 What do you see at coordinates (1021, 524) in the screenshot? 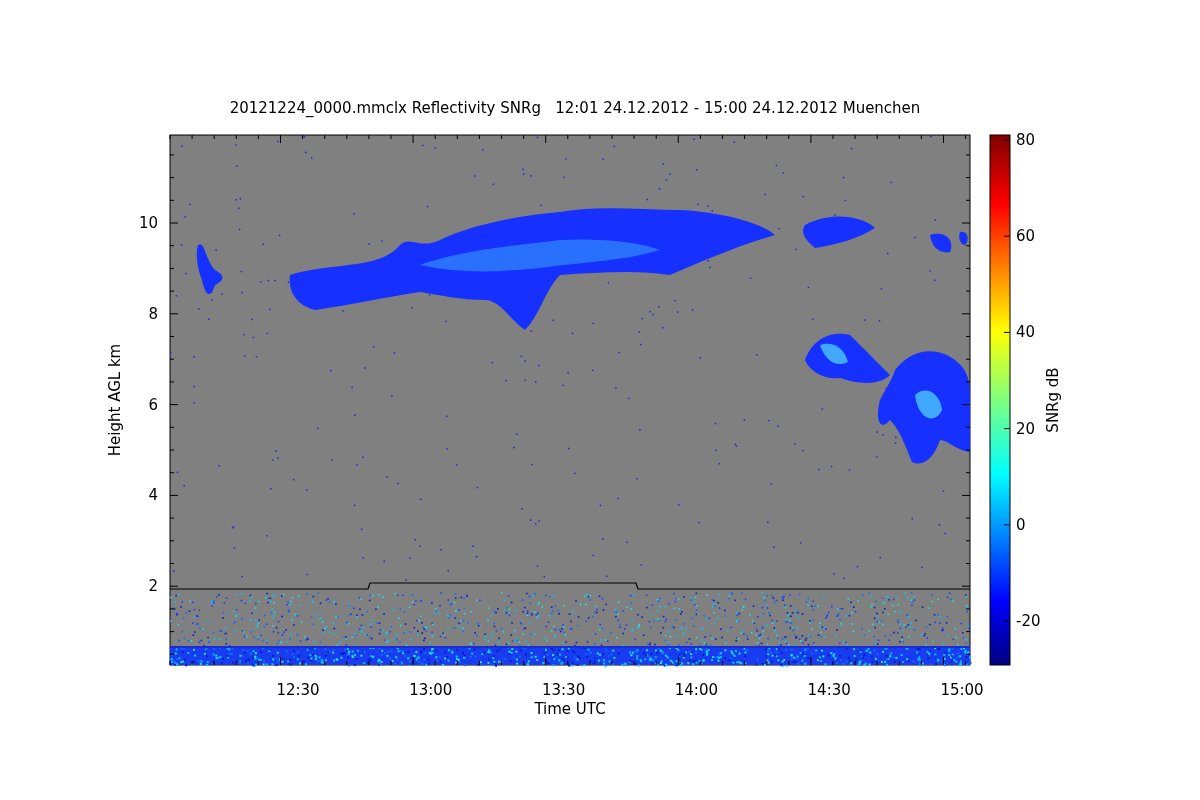
I see `colorbar-tick-label: 0` at bounding box center [1021, 524].